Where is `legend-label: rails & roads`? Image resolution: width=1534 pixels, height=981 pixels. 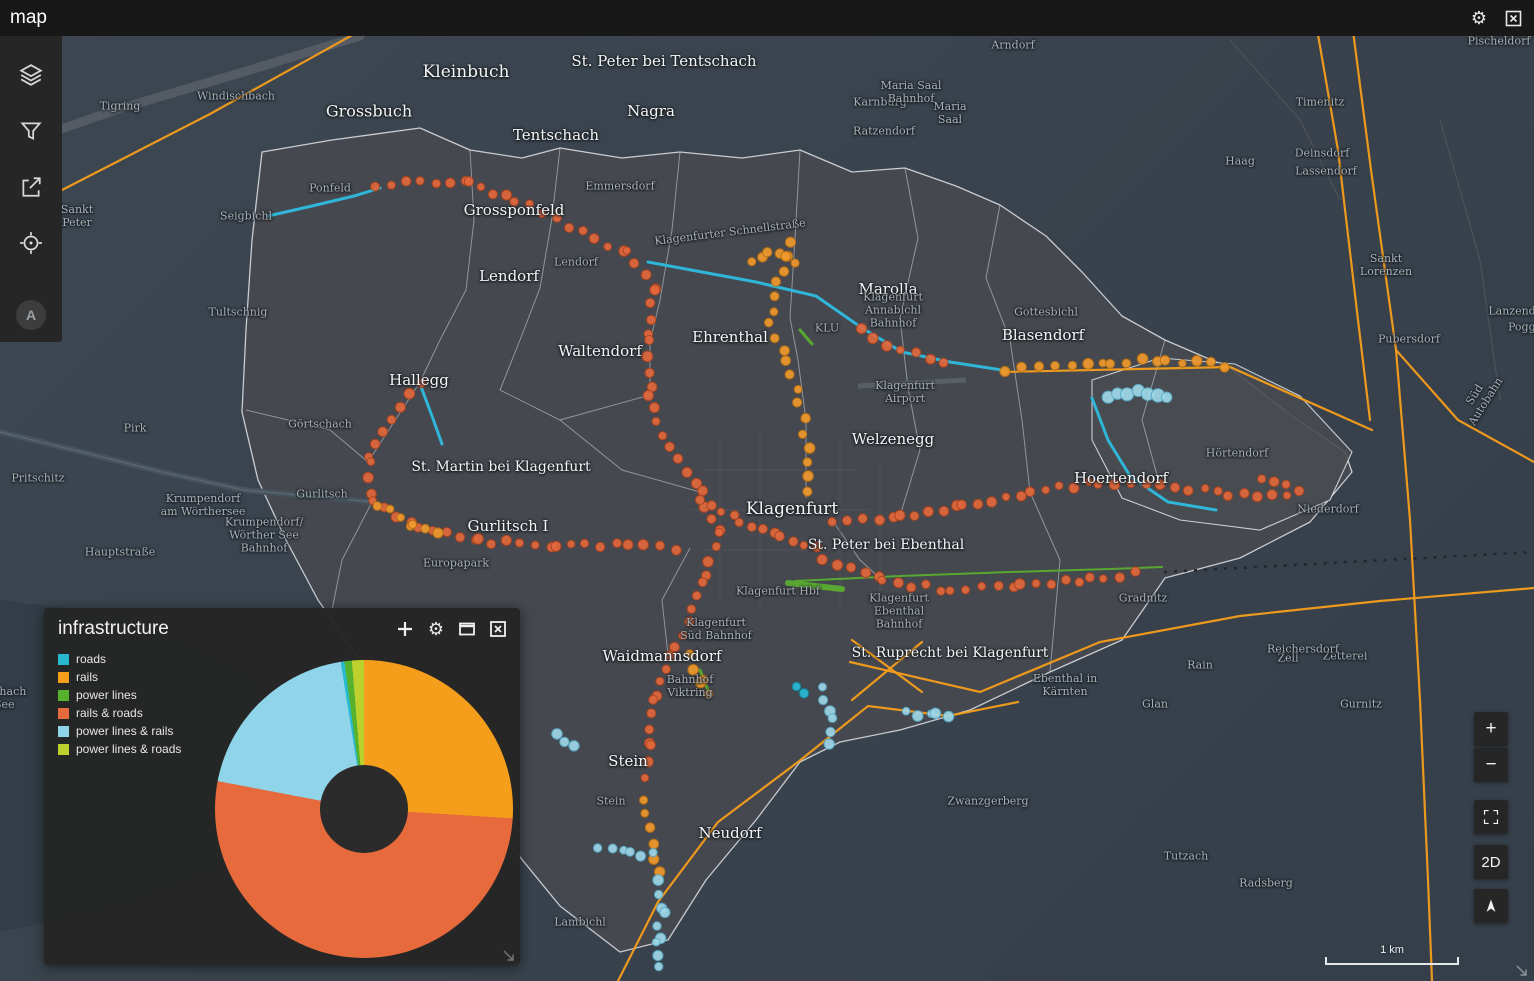
legend-label: rails & roads is located at coordinates (109, 713).